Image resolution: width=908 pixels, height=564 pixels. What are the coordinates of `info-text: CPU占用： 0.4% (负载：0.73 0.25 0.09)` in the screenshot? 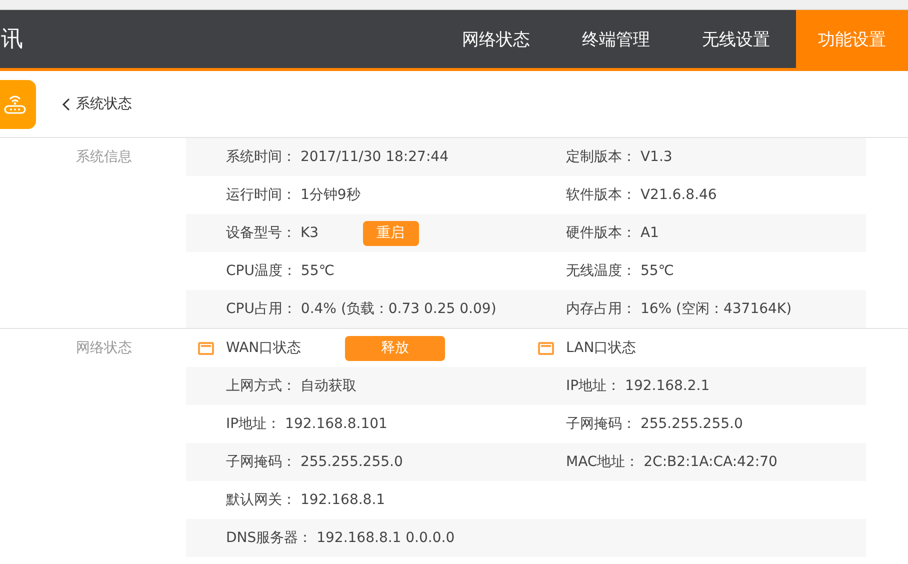 It's located at (361, 309).